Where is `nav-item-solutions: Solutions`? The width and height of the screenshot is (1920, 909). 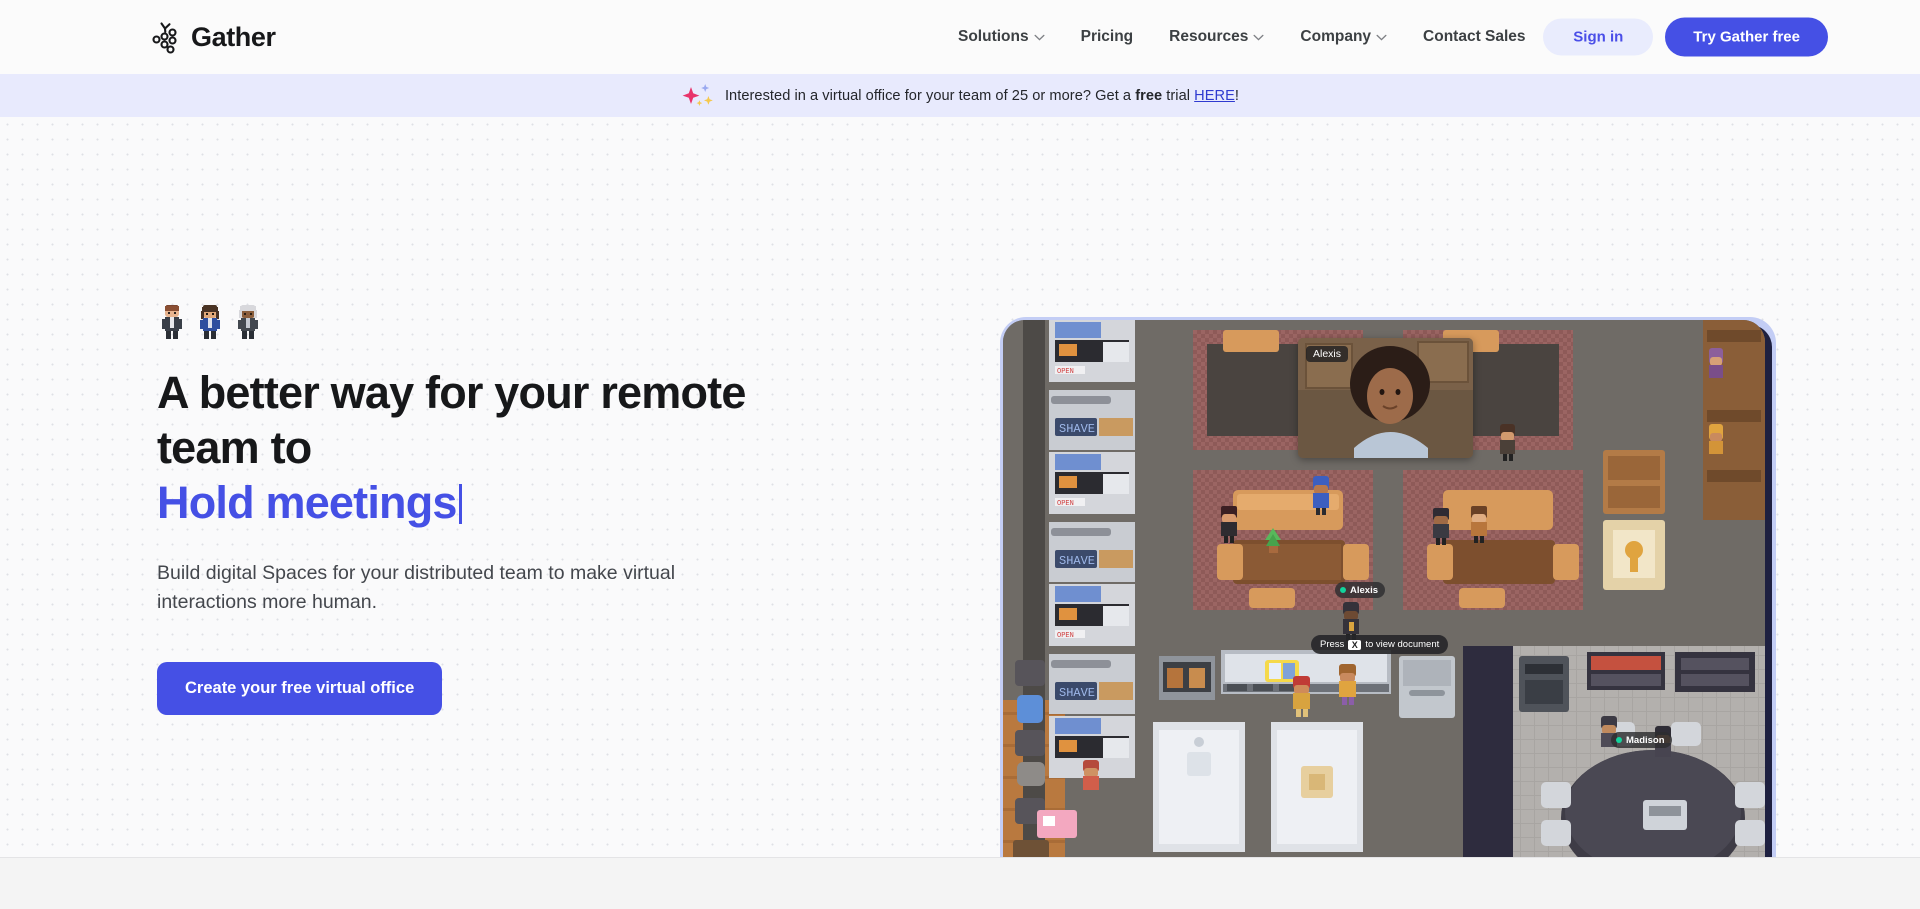
nav-item-solutions: Solutions is located at coordinates (1001, 37).